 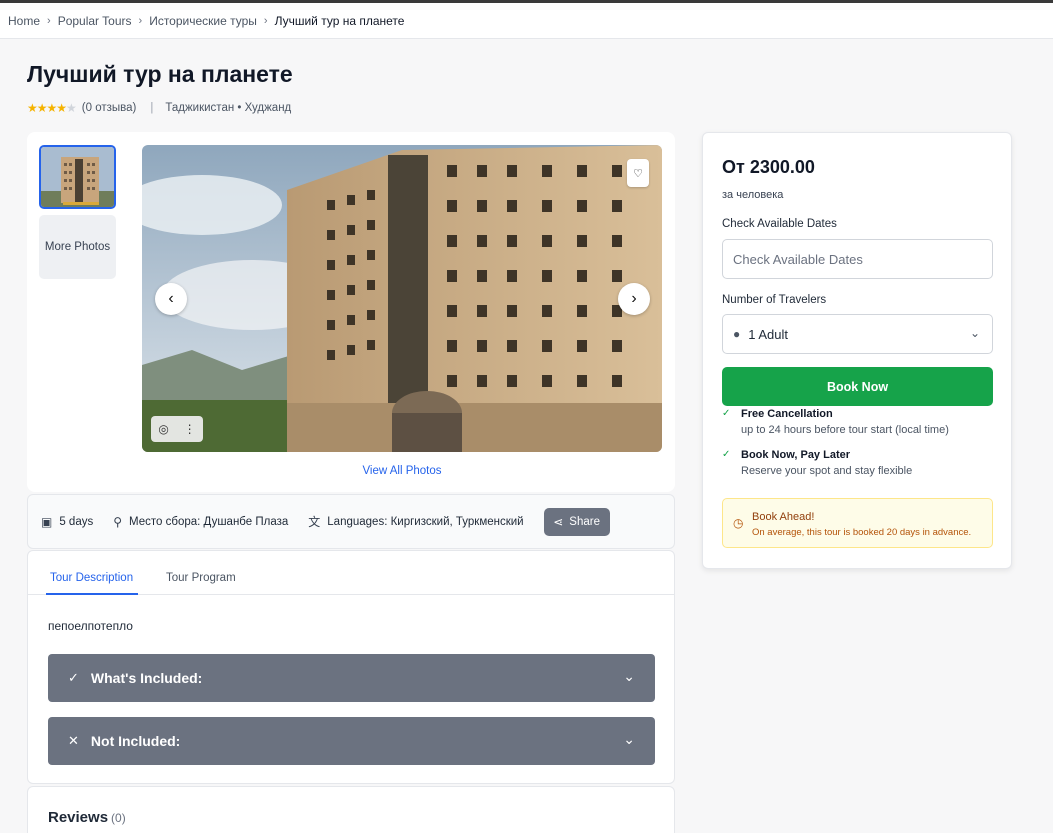 I want to click on languages-text: Languages: Киргизский, Туркменский, so click(x=425, y=521).